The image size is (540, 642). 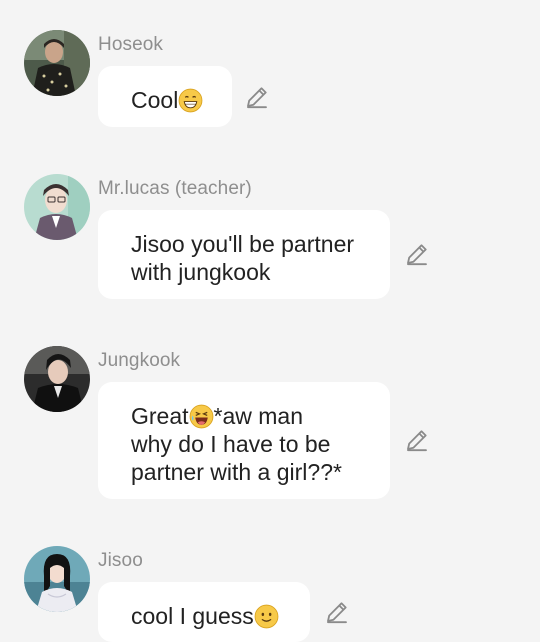 I want to click on sender-name: Jungkook, so click(x=139, y=360).